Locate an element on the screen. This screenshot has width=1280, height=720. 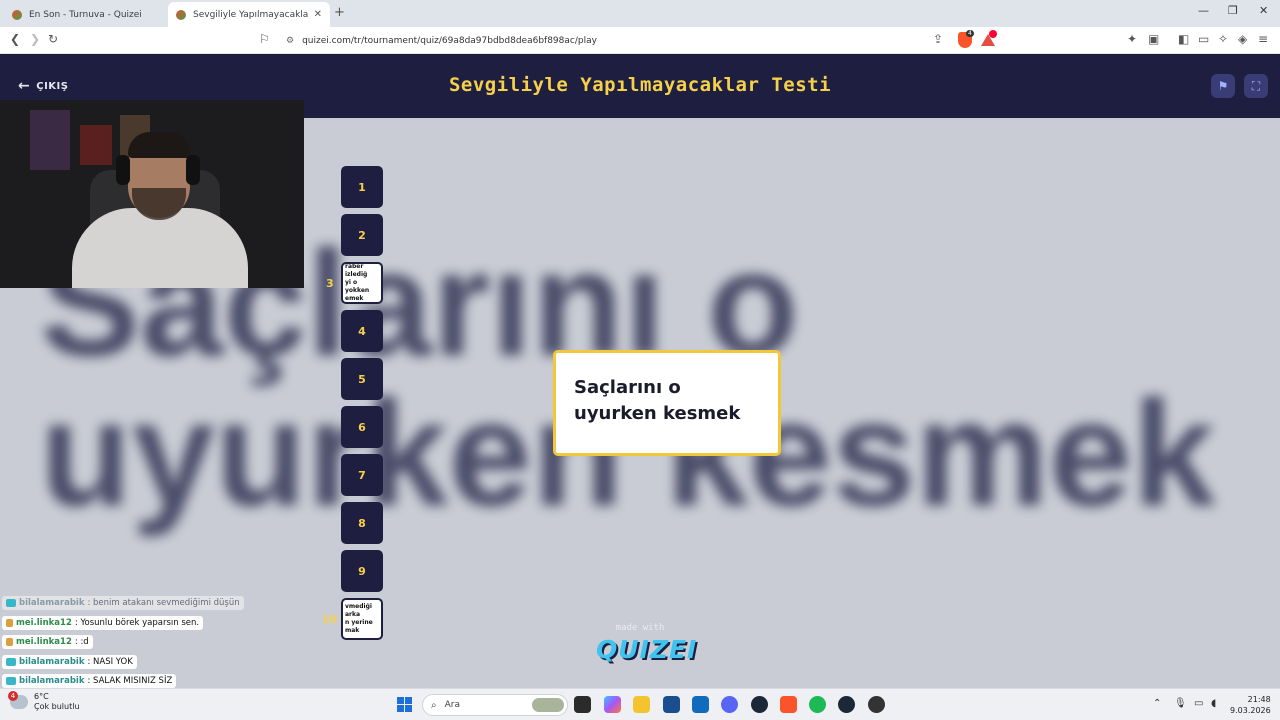
bracket-slot-1: 1 is located at coordinates (362, 187).